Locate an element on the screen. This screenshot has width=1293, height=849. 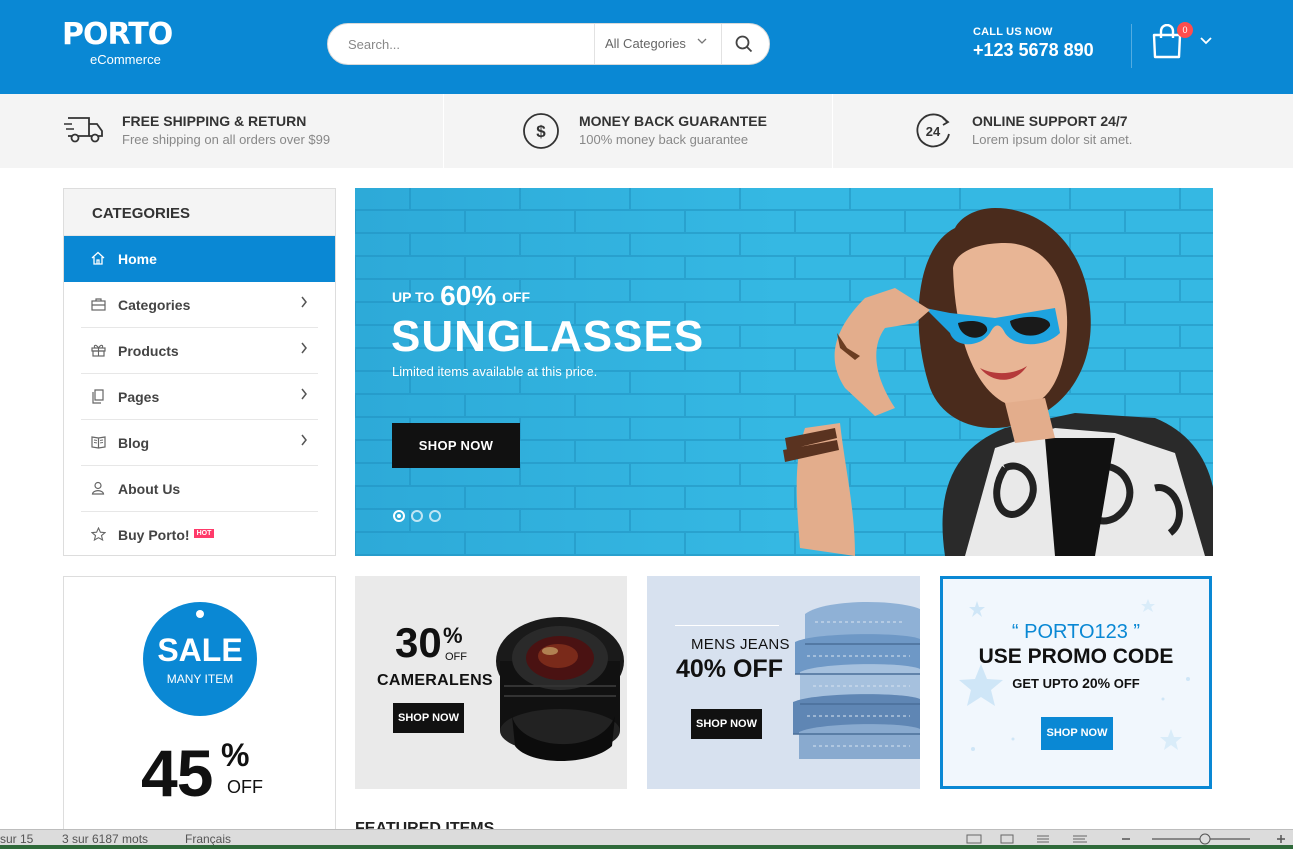
header-divider is located at coordinates (1131, 46).